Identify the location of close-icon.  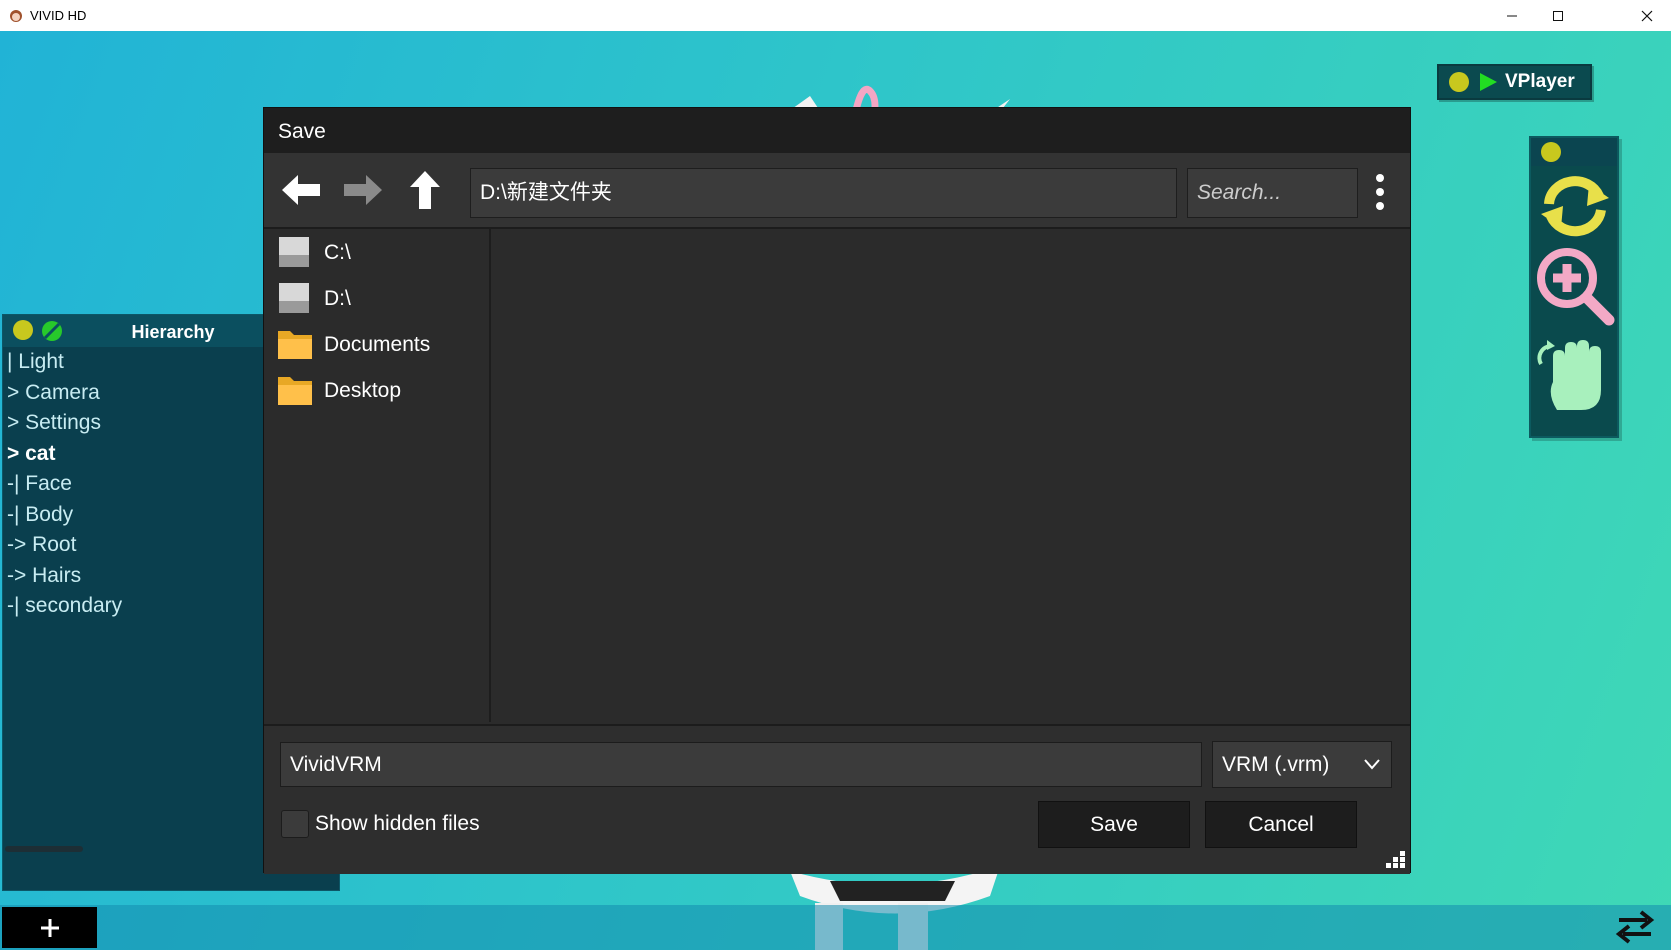
(1647, 15).